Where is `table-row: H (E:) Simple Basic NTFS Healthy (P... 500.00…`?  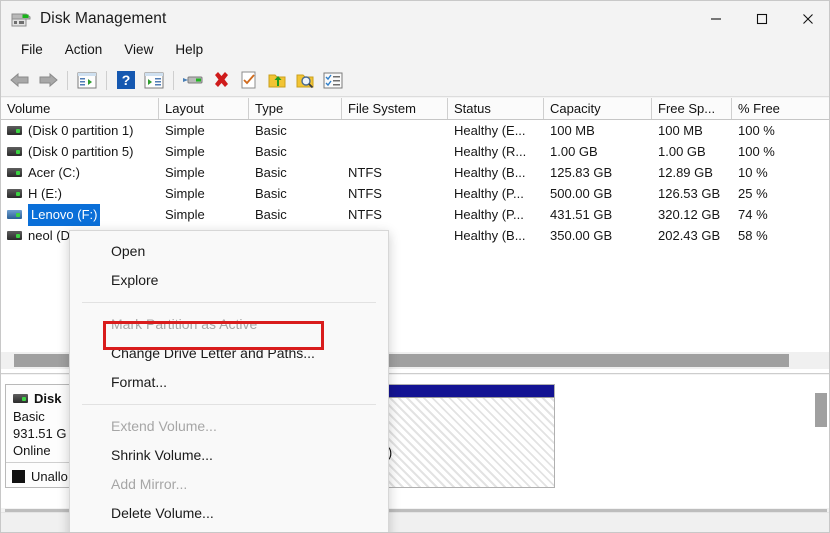
table-row: H (E:) Simple Basic NTFS Healthy (P... 500.00… is located at coordinates (415, 193).